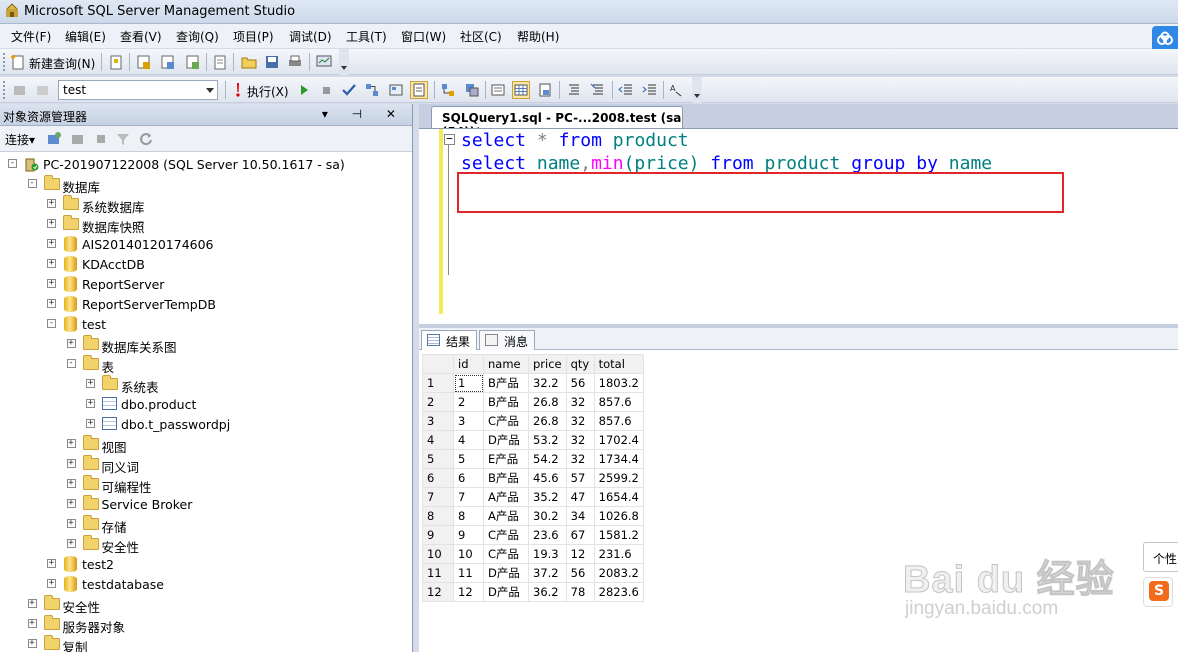 The width and height of the screenshot is (1178, 652). I want to click on menu-window: 窗口(W), so click(423, 36).